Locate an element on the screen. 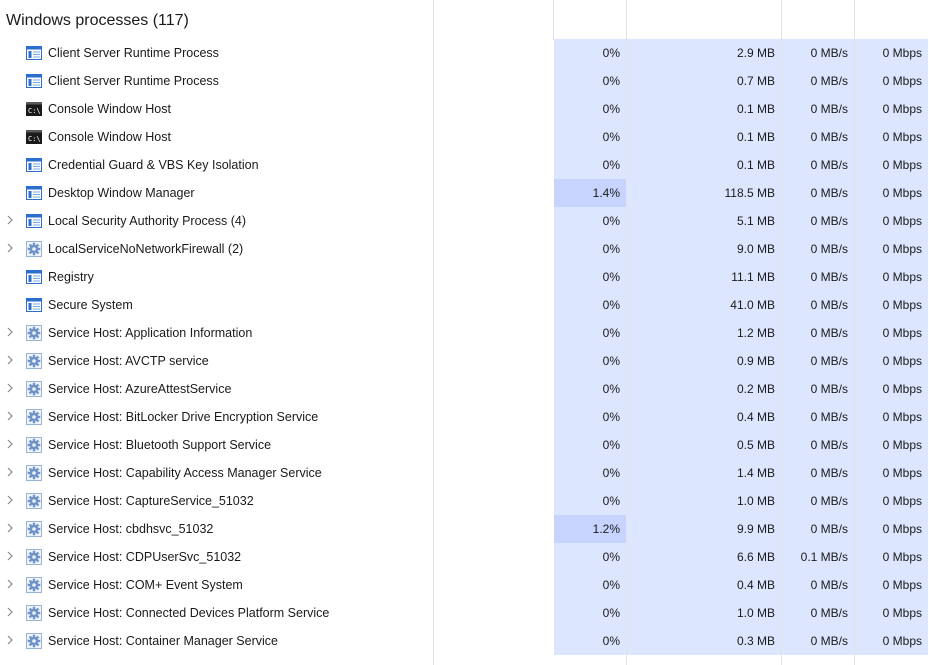  memory-value: 1.0 MB is located at coordinates (704, 501).